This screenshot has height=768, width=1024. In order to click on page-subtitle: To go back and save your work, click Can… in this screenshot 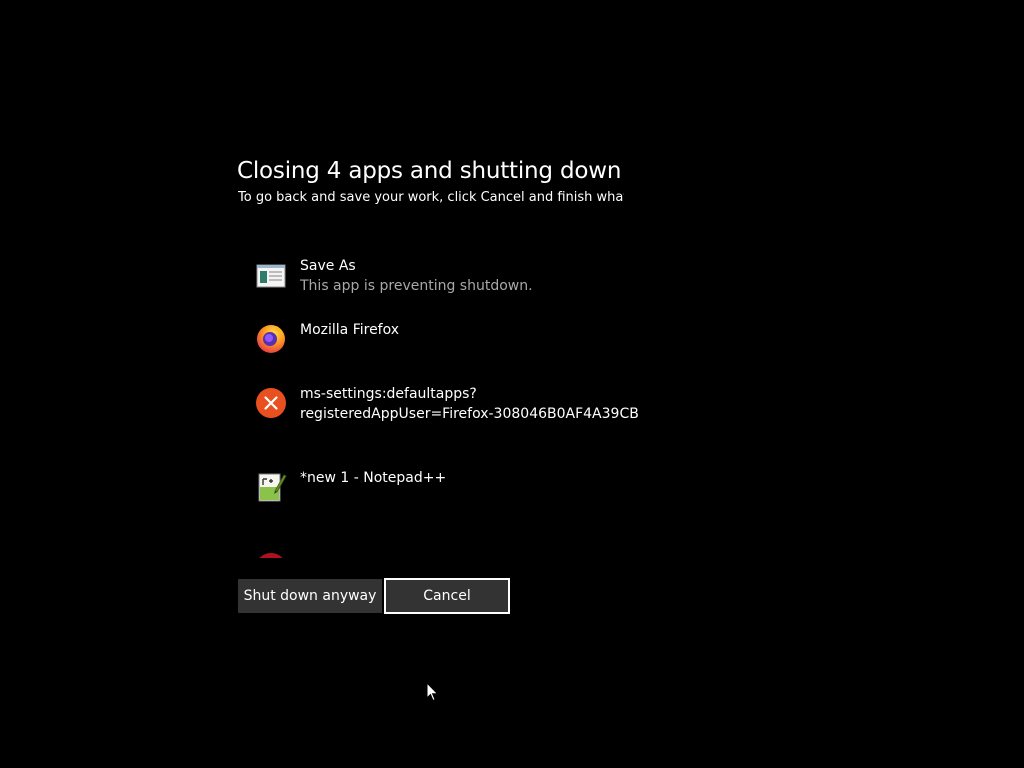, I will do `click(431, 197)`.